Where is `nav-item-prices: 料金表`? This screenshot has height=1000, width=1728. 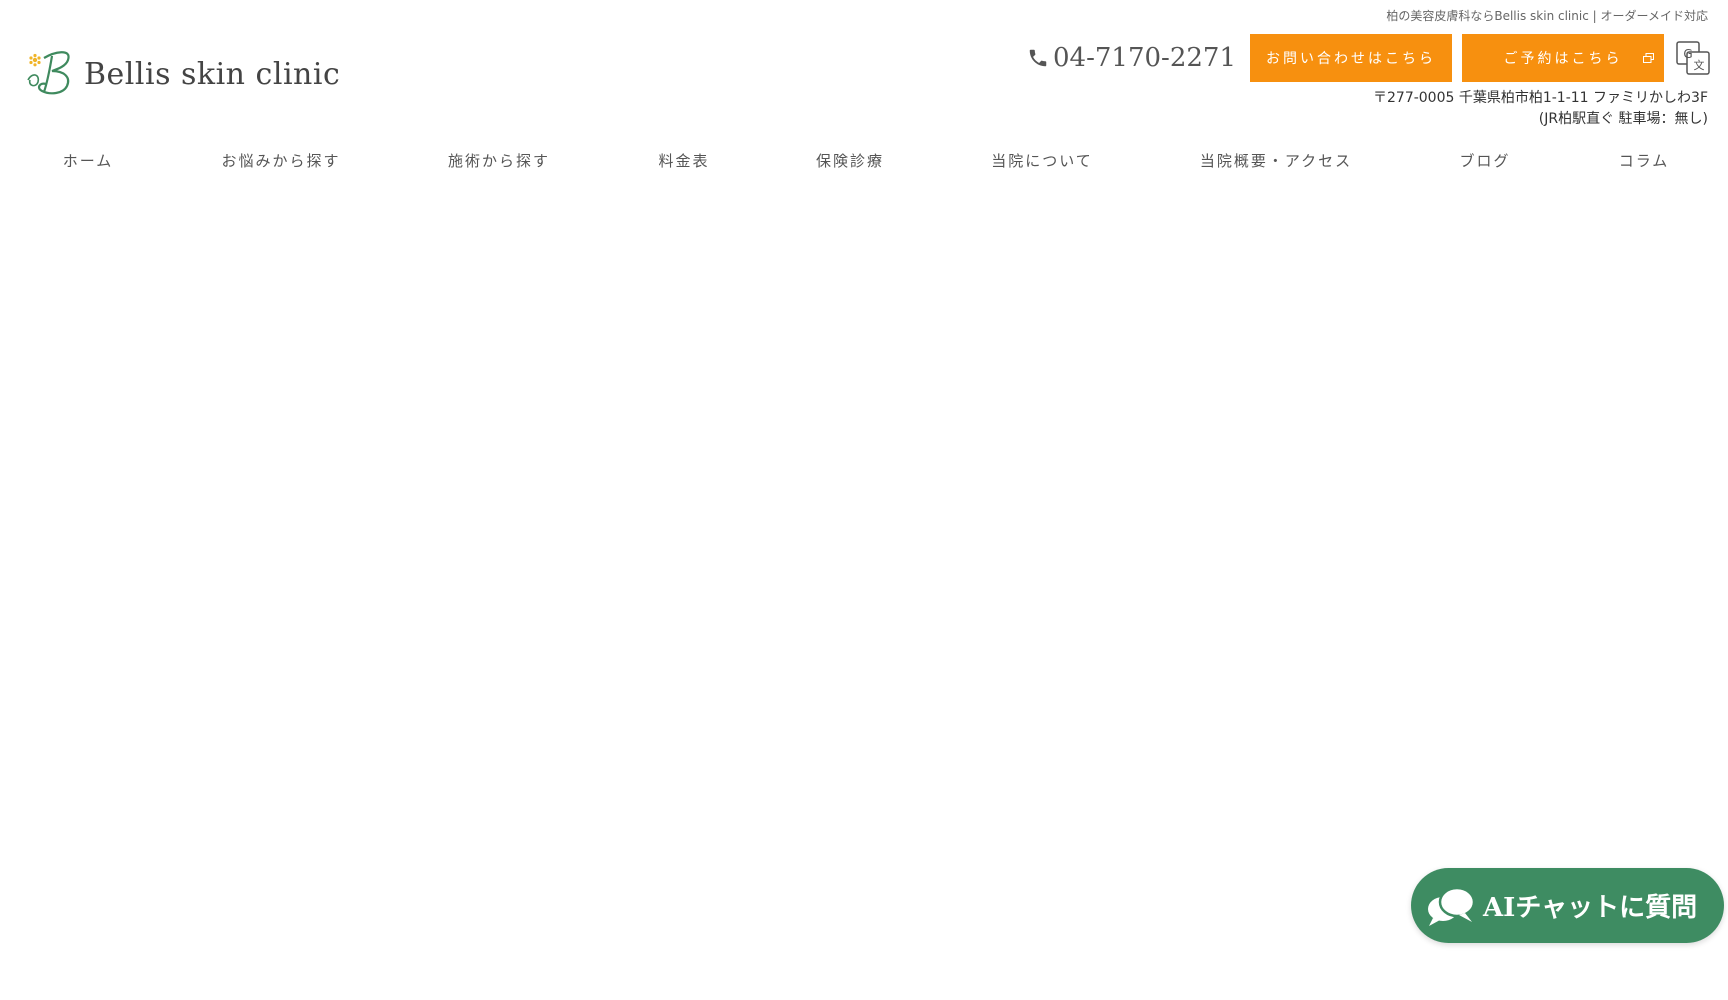 nav-item-prices: 料金表 is located at coordinates (683, 160).